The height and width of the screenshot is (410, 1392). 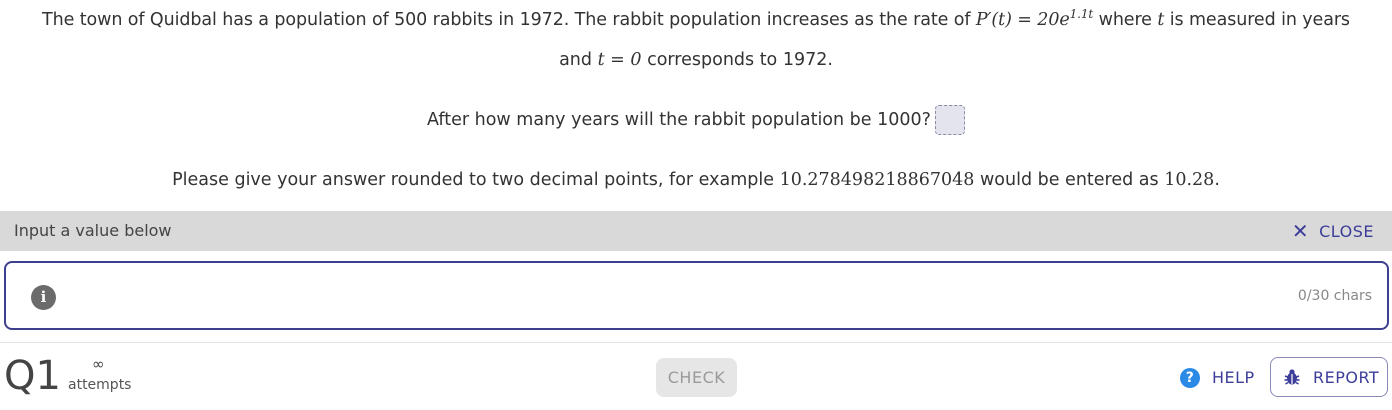 What do you see at coordinates (1346, 231) in the screenshot?
I see `close-label: CLOSE` at bounding box center [1346, 231].